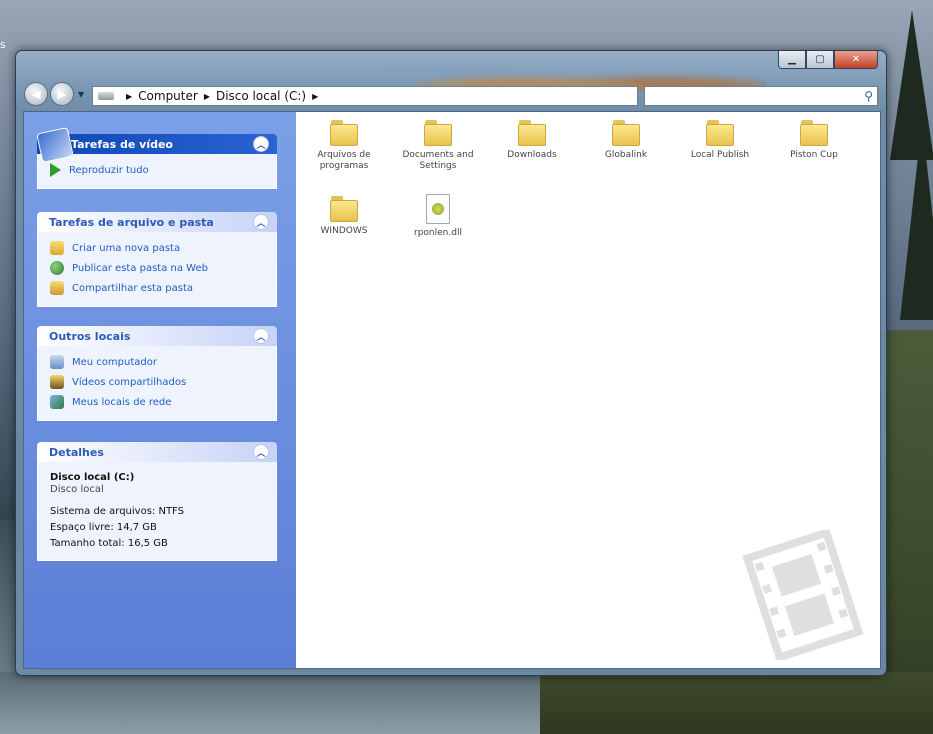  What do you see at coordinates (438, 233) in the screenshot?
I see `file-label: rponlen.dll` at bounding box center [438, 233].